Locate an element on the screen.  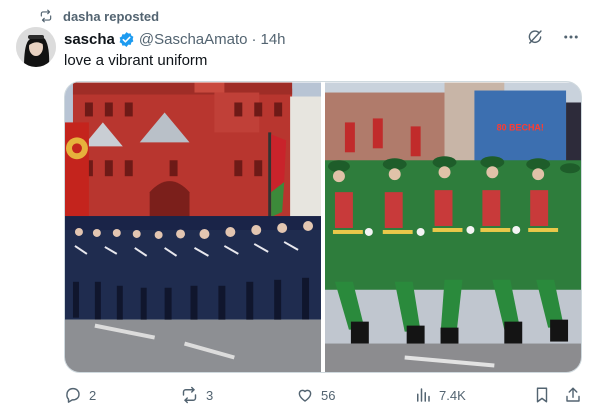
post-header-actions is located at coordinates (553, 39).